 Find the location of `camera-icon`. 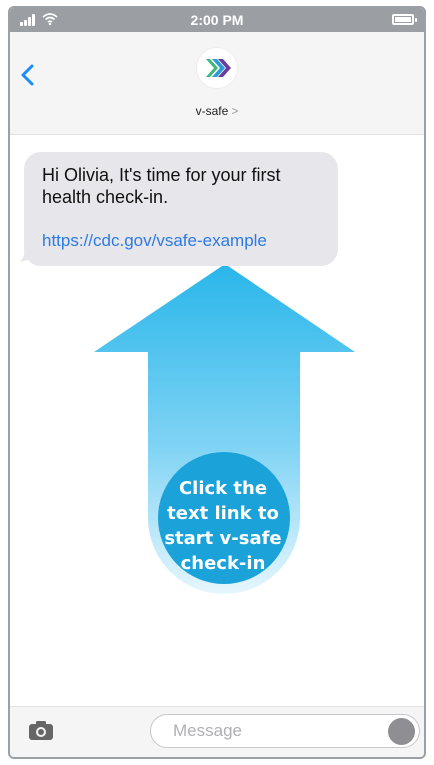

camera-icon is located at coordinates (41, 730).